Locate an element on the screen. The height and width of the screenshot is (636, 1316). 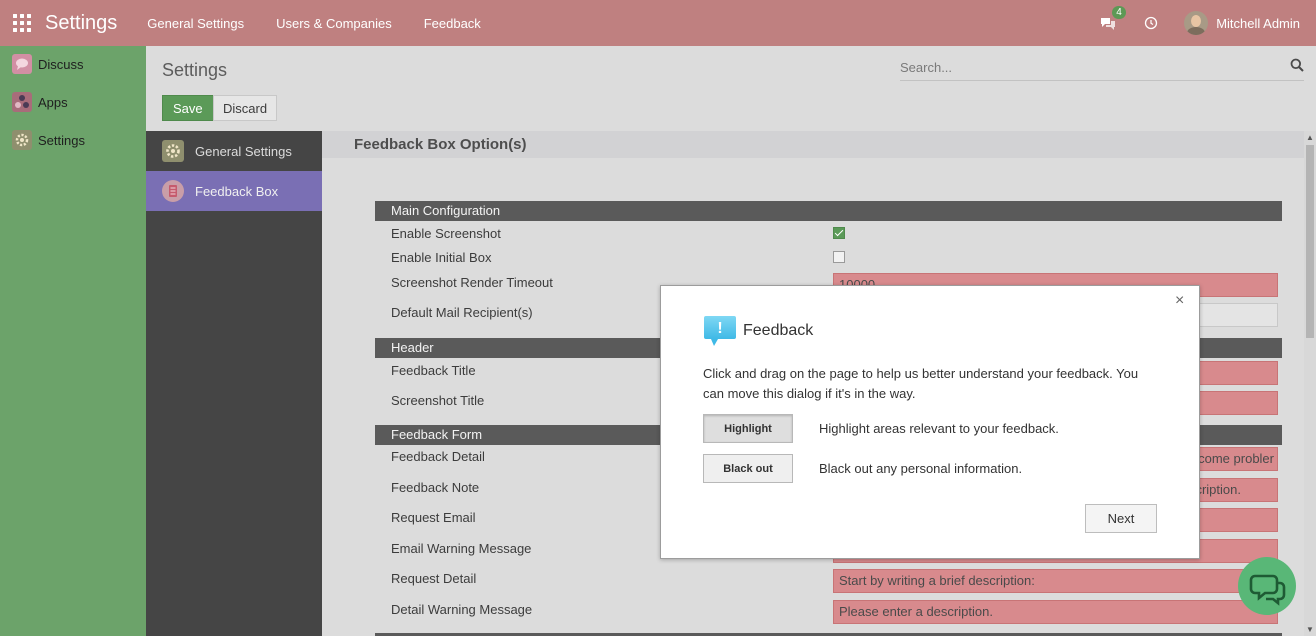
scroll-thumb is located at coordinates (1310, 241).